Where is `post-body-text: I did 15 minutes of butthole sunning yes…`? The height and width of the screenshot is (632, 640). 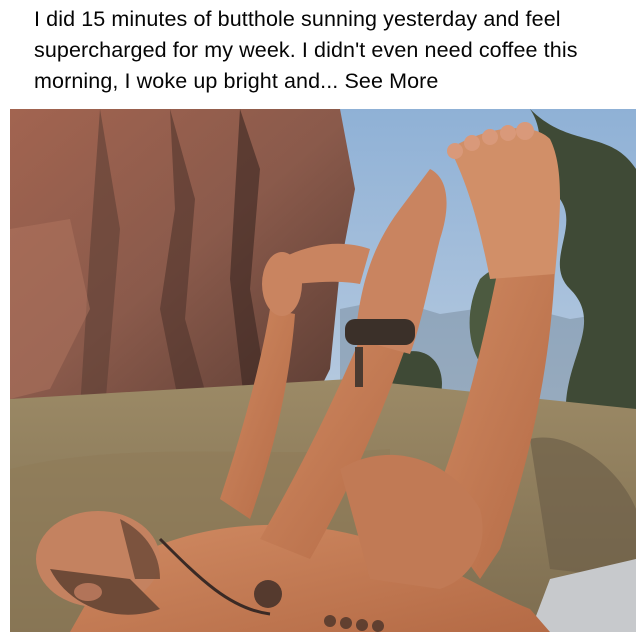
post-body-text: I did 15 minutes of butthole sunning yes… is located at coordinates (306, 50).